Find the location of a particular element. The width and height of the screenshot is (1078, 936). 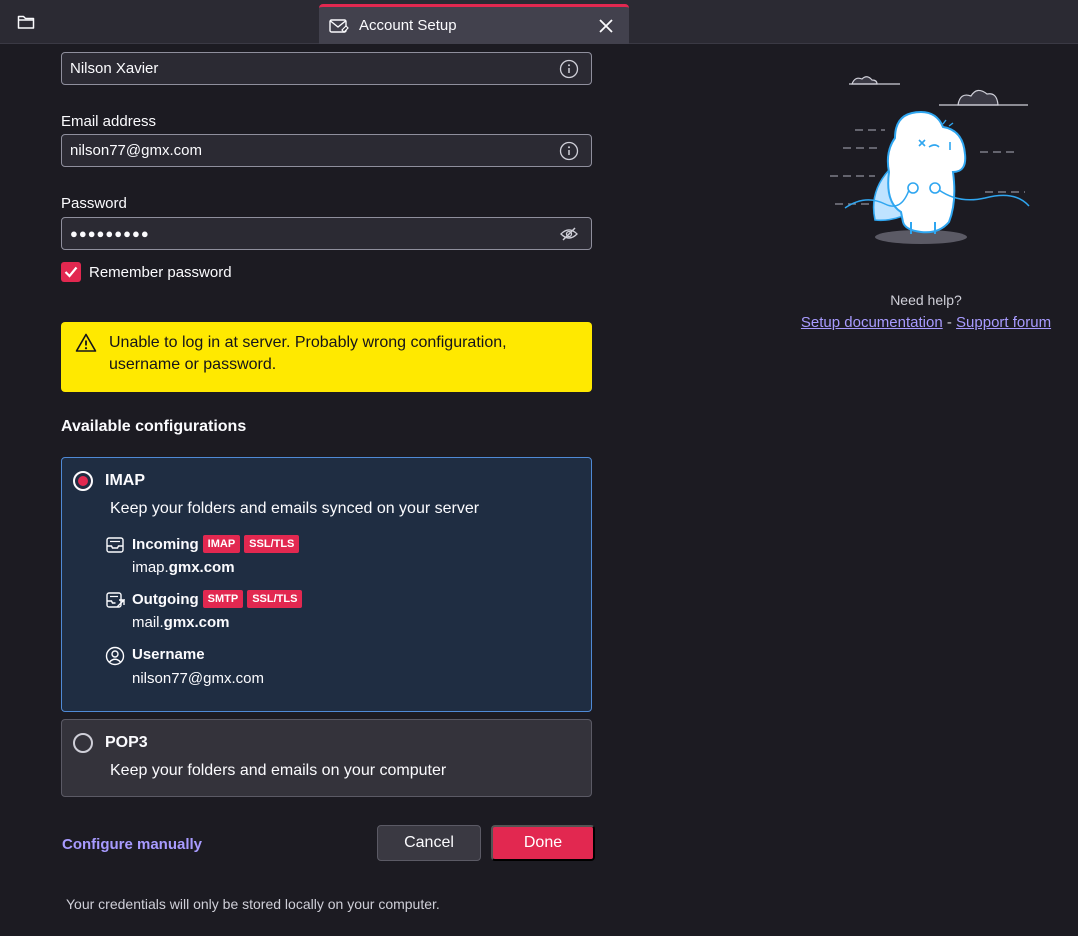

imap-radio is located at coordinates (83, 481).